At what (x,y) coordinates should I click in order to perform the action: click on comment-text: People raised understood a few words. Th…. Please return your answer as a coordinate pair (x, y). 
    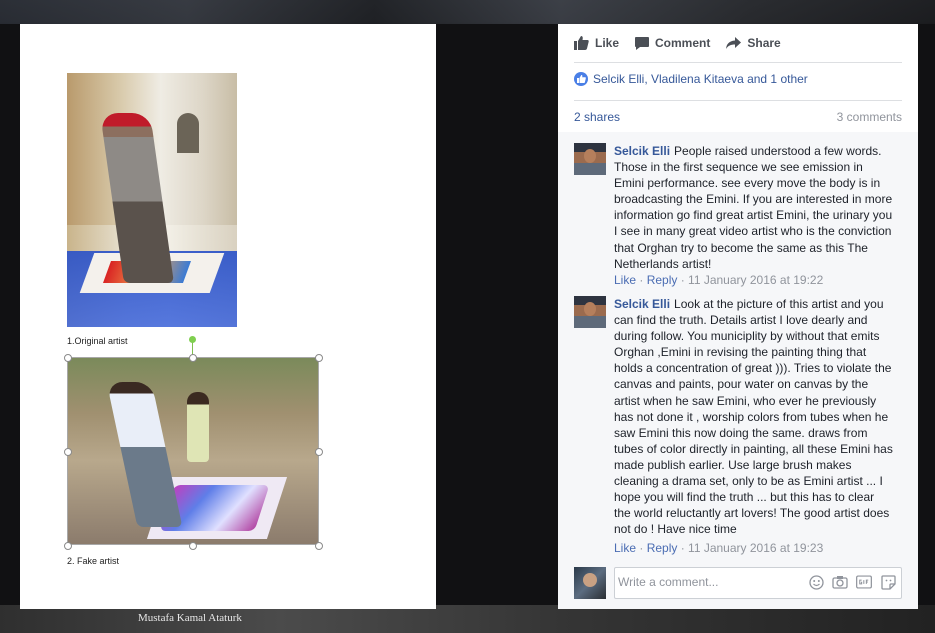
    Looking at the image, I should click on (753, 207).